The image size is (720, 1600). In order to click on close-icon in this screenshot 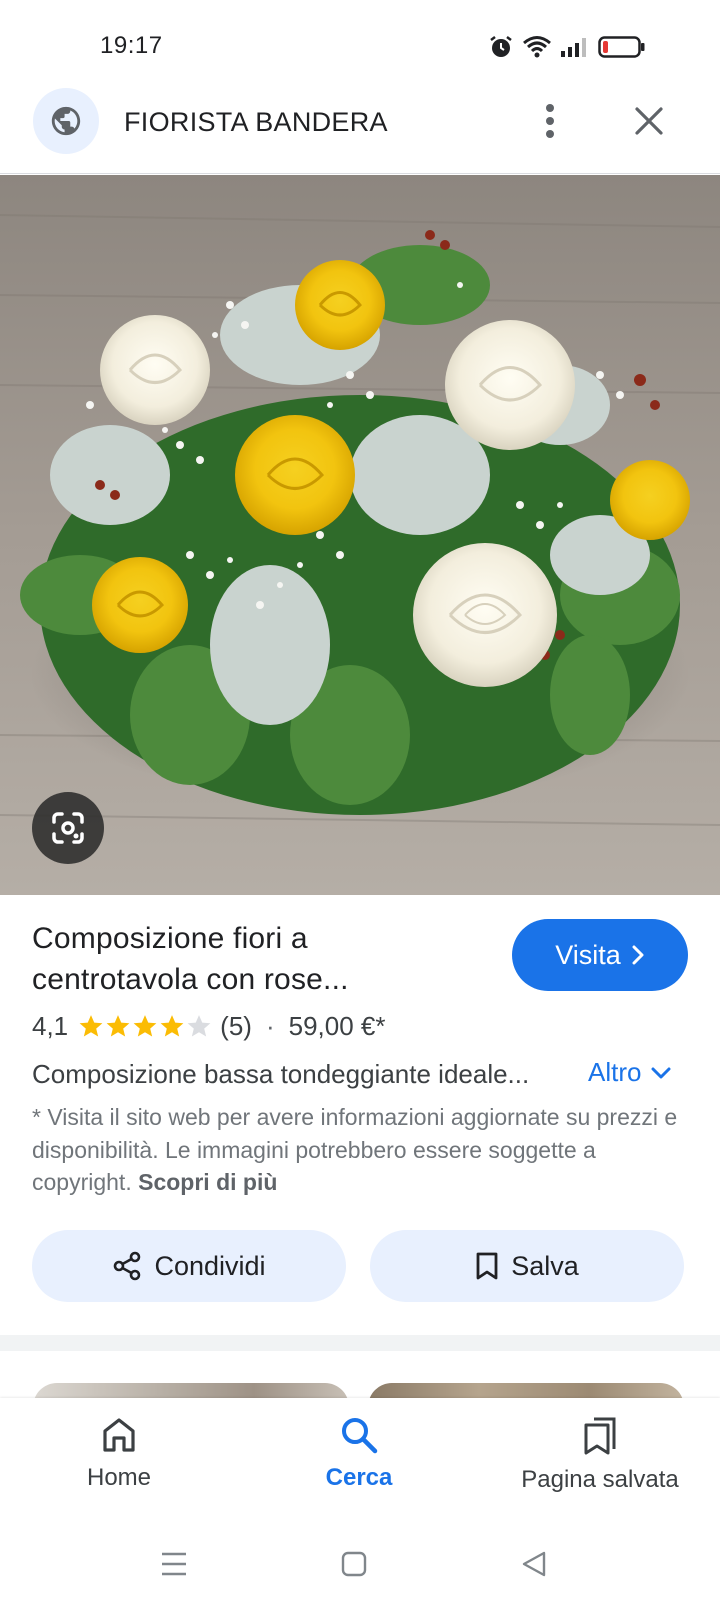, I will do `click(649, 121)`.